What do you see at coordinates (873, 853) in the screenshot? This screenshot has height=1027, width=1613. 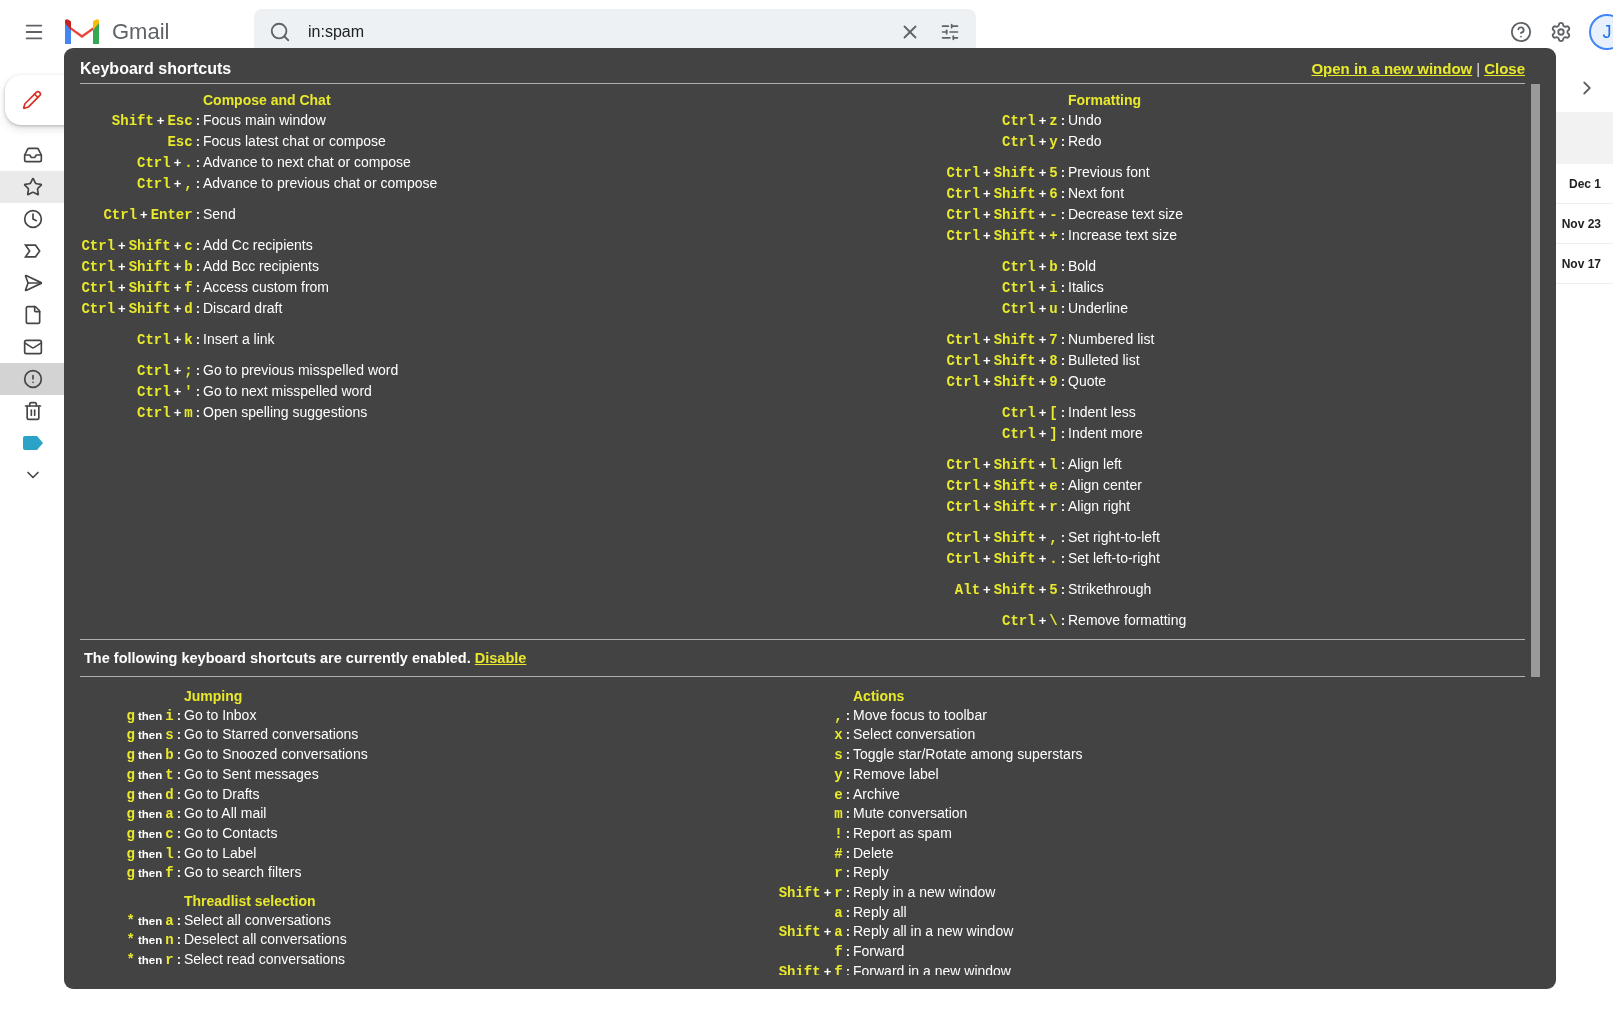 I see `shortcut-description: Delete` at bounding box center [873, 853].